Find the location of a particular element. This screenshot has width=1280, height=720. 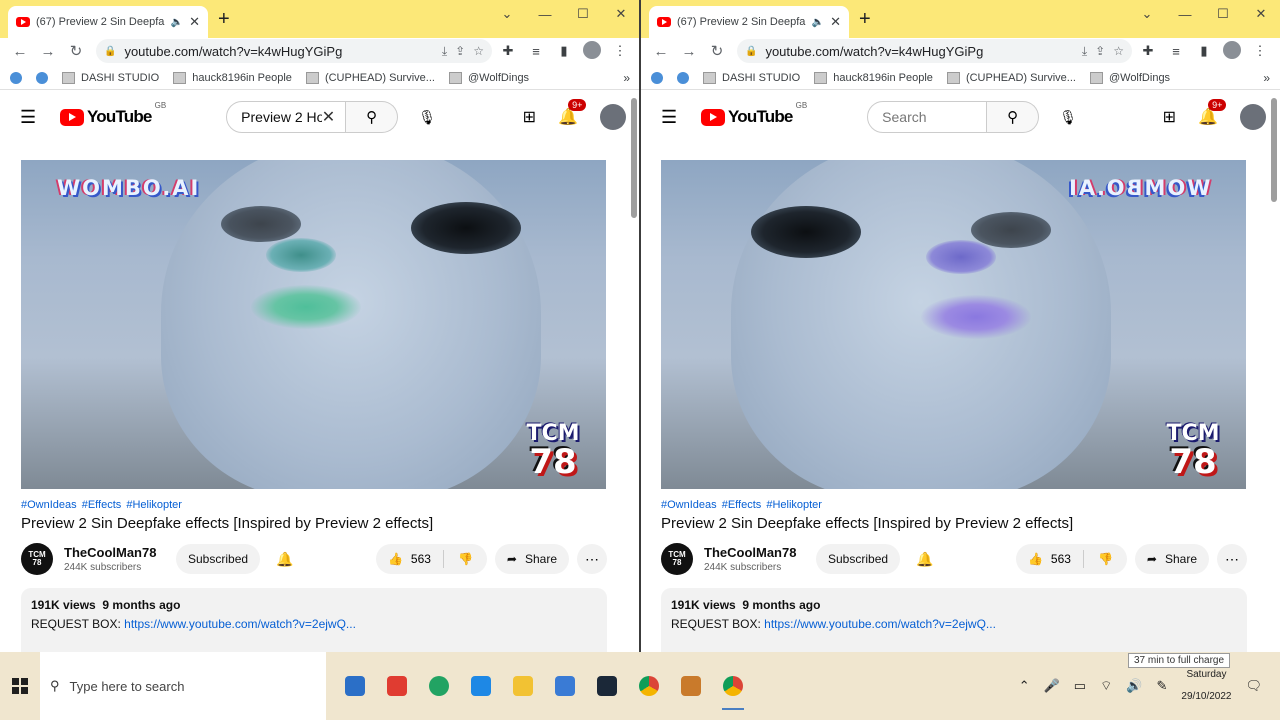

notifications-bell-icon: 🔔 9+ is located at coordinates (1212, 113).